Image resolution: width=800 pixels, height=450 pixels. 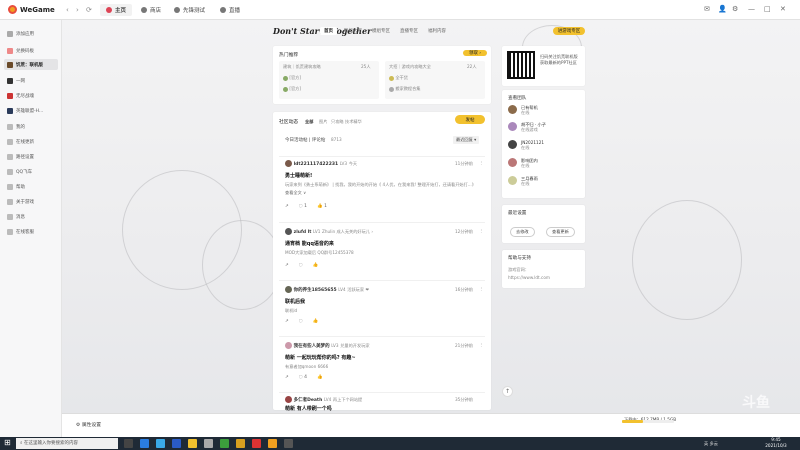 What do you see at coordinates (31, 80) in the screenshot?
I see `sidebar-item-game2: 一网` at bounding box center [31, 80].